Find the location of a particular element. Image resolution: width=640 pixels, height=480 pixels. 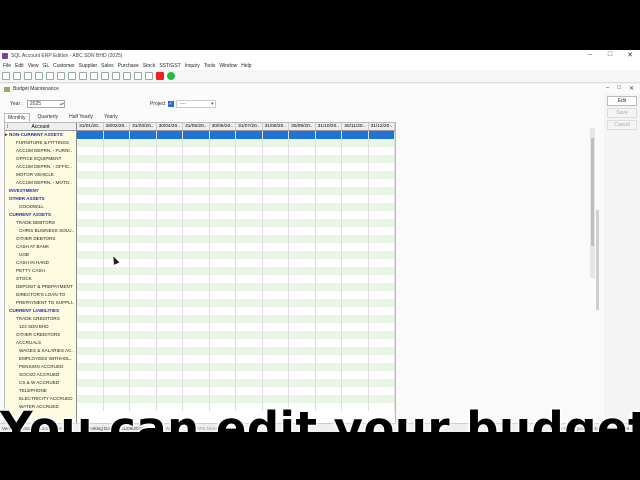

youtube-icon is located at coordinates (160, 76).